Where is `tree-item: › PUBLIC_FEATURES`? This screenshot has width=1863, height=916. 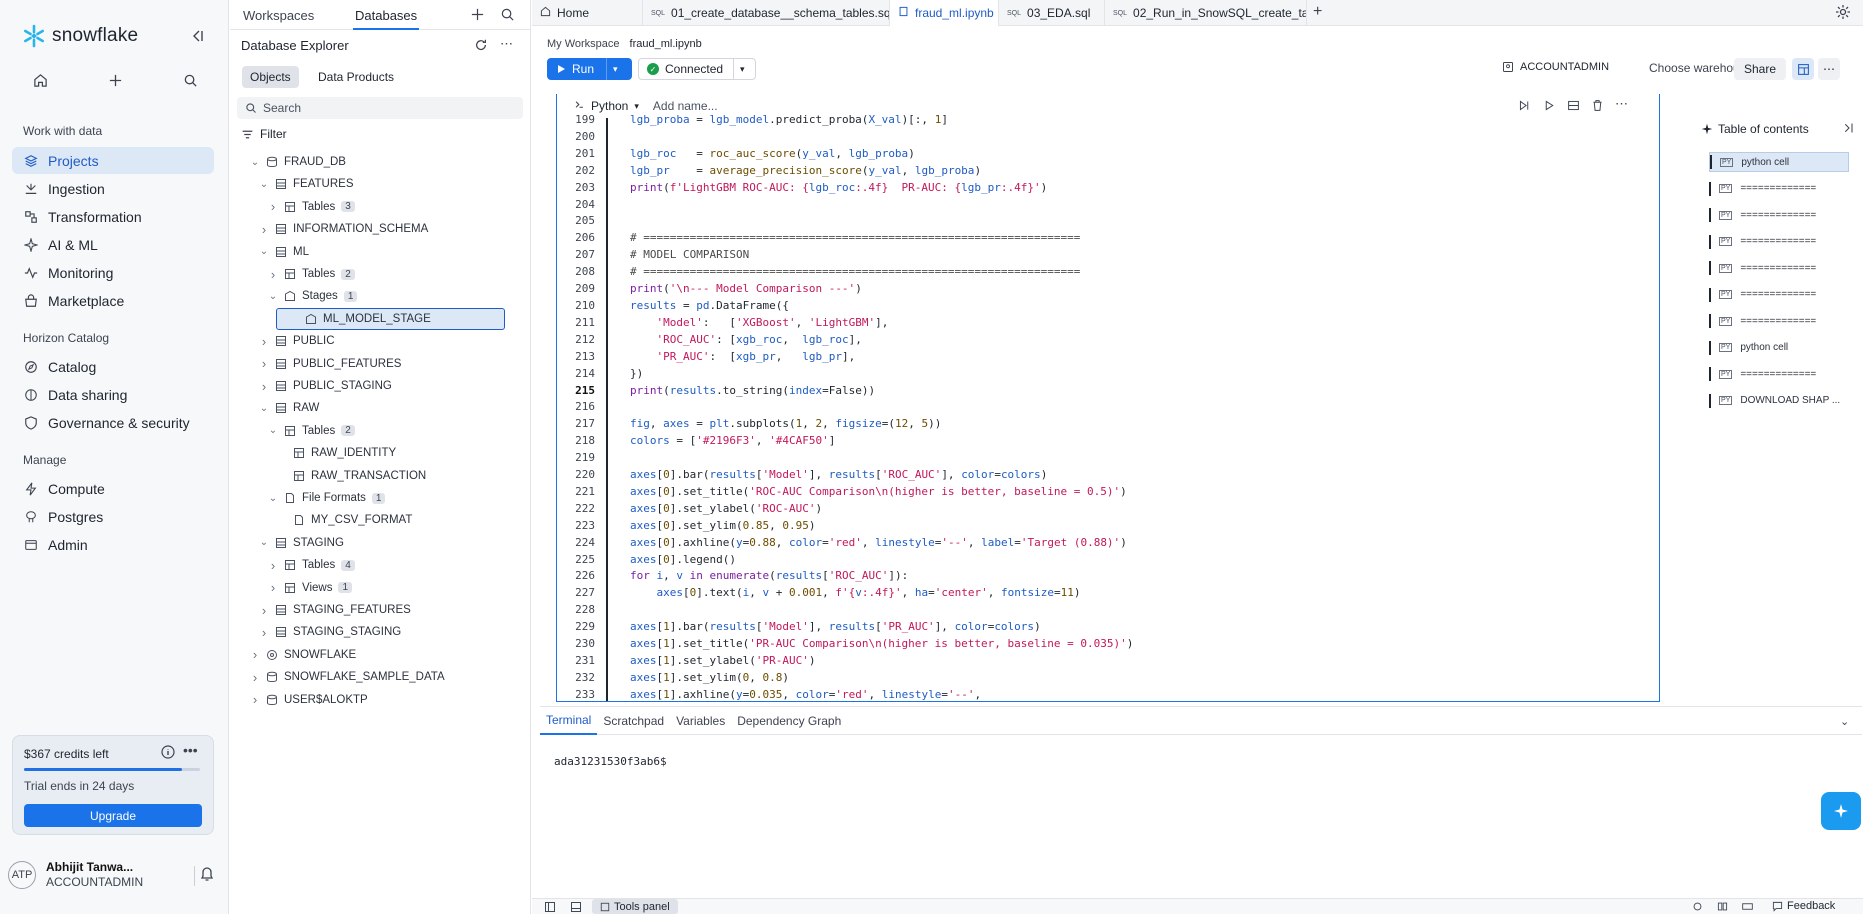 tree-item: › PUBLIC_FEATURES is located at coordinates (330, 364).